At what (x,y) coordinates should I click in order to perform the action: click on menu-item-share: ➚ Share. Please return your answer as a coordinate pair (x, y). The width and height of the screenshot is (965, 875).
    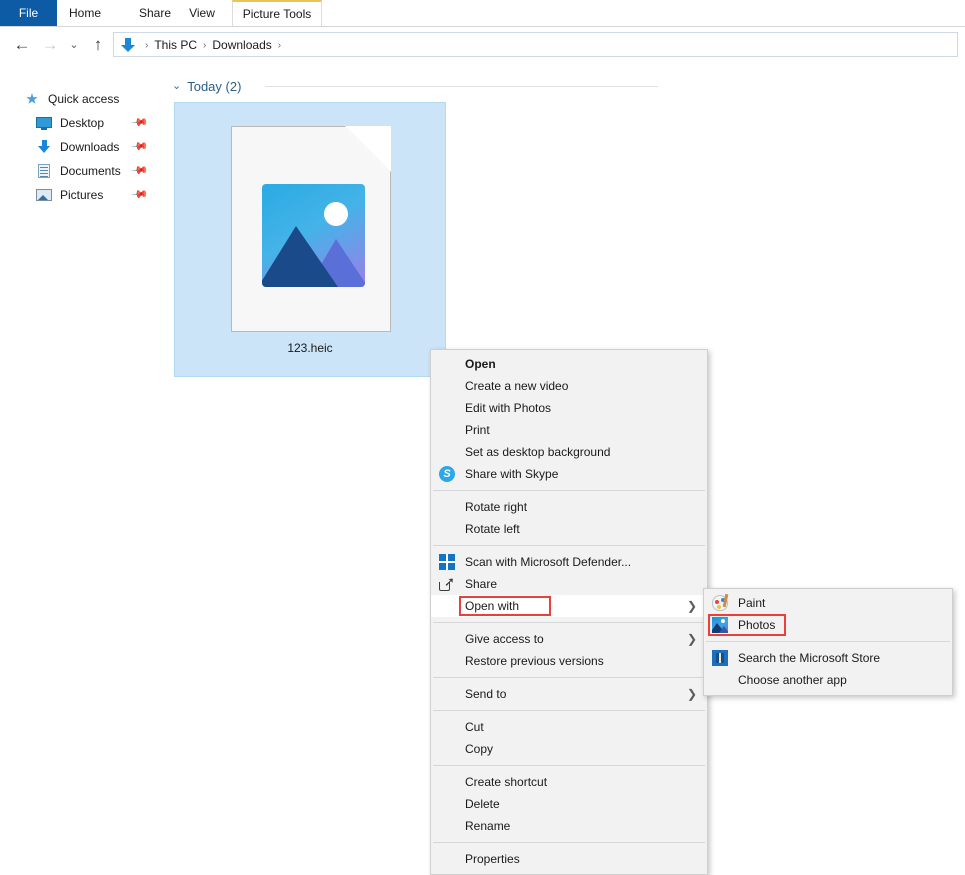
    Looking at the image, I should click on (569, 584).